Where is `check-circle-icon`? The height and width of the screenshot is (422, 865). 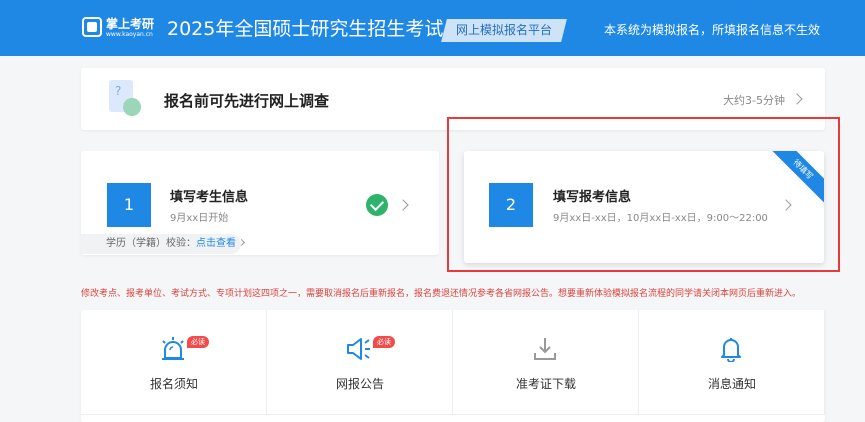
check-circle-icon is located at coordinates (377, 205).